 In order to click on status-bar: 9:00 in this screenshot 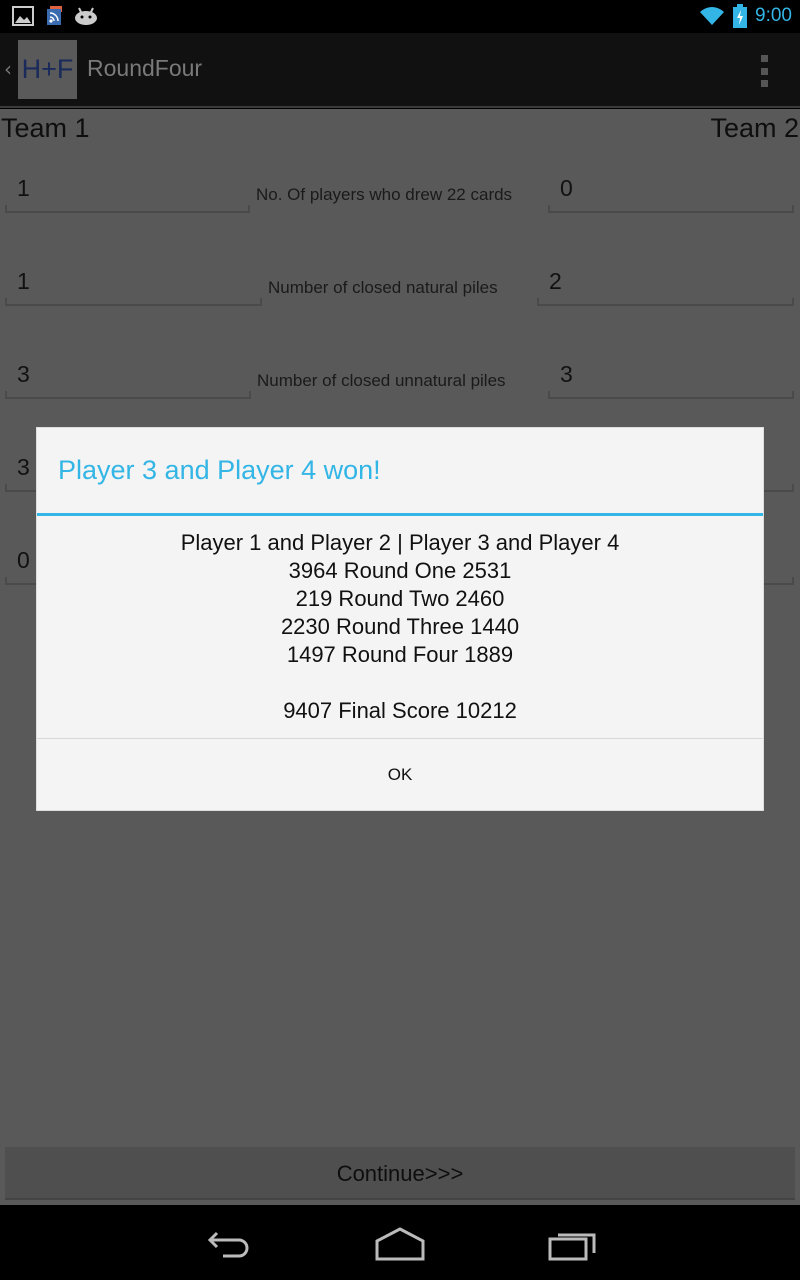, I will do `click(400, 16)`.